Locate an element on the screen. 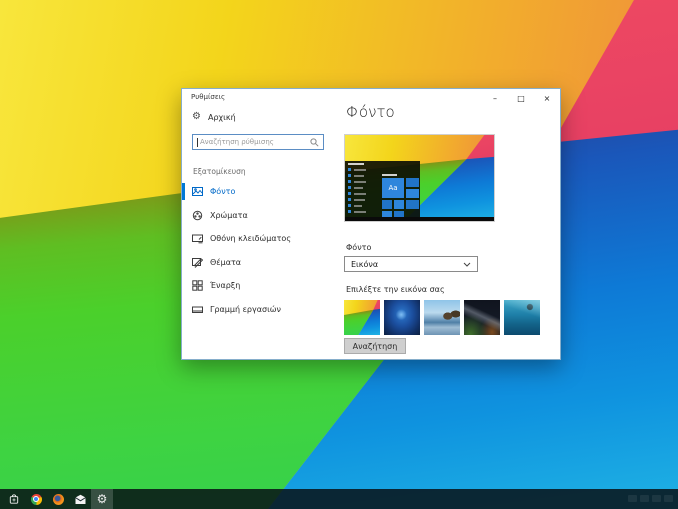  close-button: × is located at coordinates (547, 98).